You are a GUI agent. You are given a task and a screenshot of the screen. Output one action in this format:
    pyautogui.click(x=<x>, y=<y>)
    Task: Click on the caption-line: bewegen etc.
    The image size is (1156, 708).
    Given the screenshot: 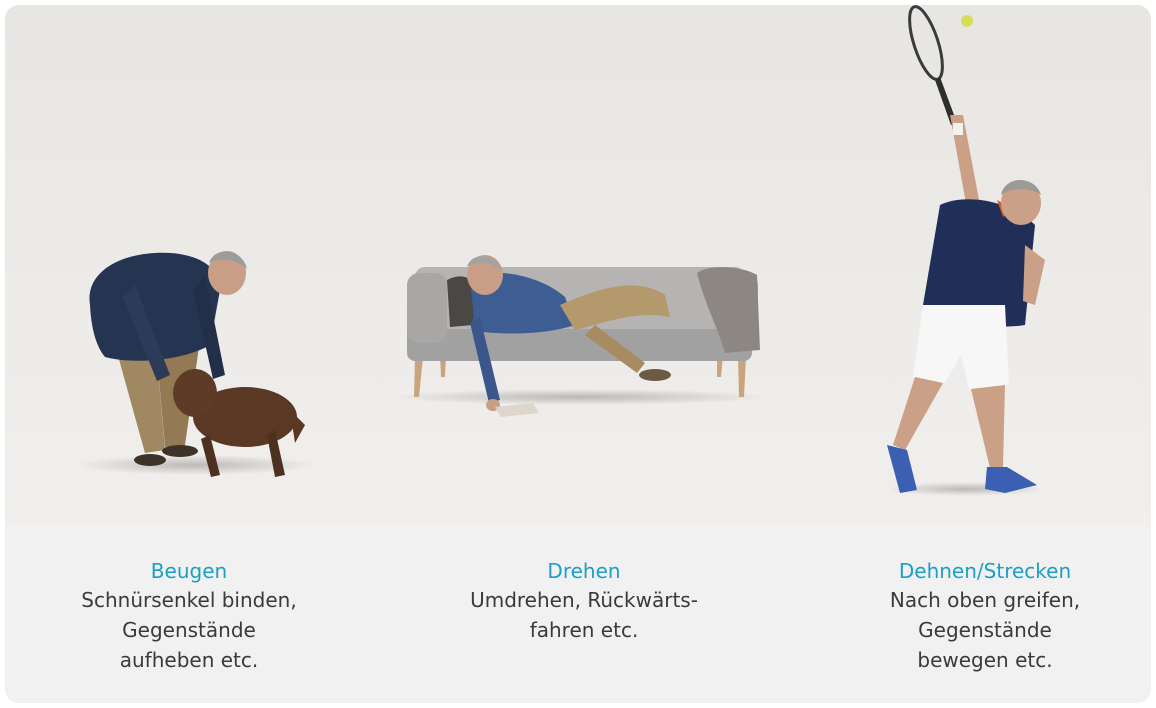 What is the action you would take?
    pyautogui.click(x=985, y=660)
    